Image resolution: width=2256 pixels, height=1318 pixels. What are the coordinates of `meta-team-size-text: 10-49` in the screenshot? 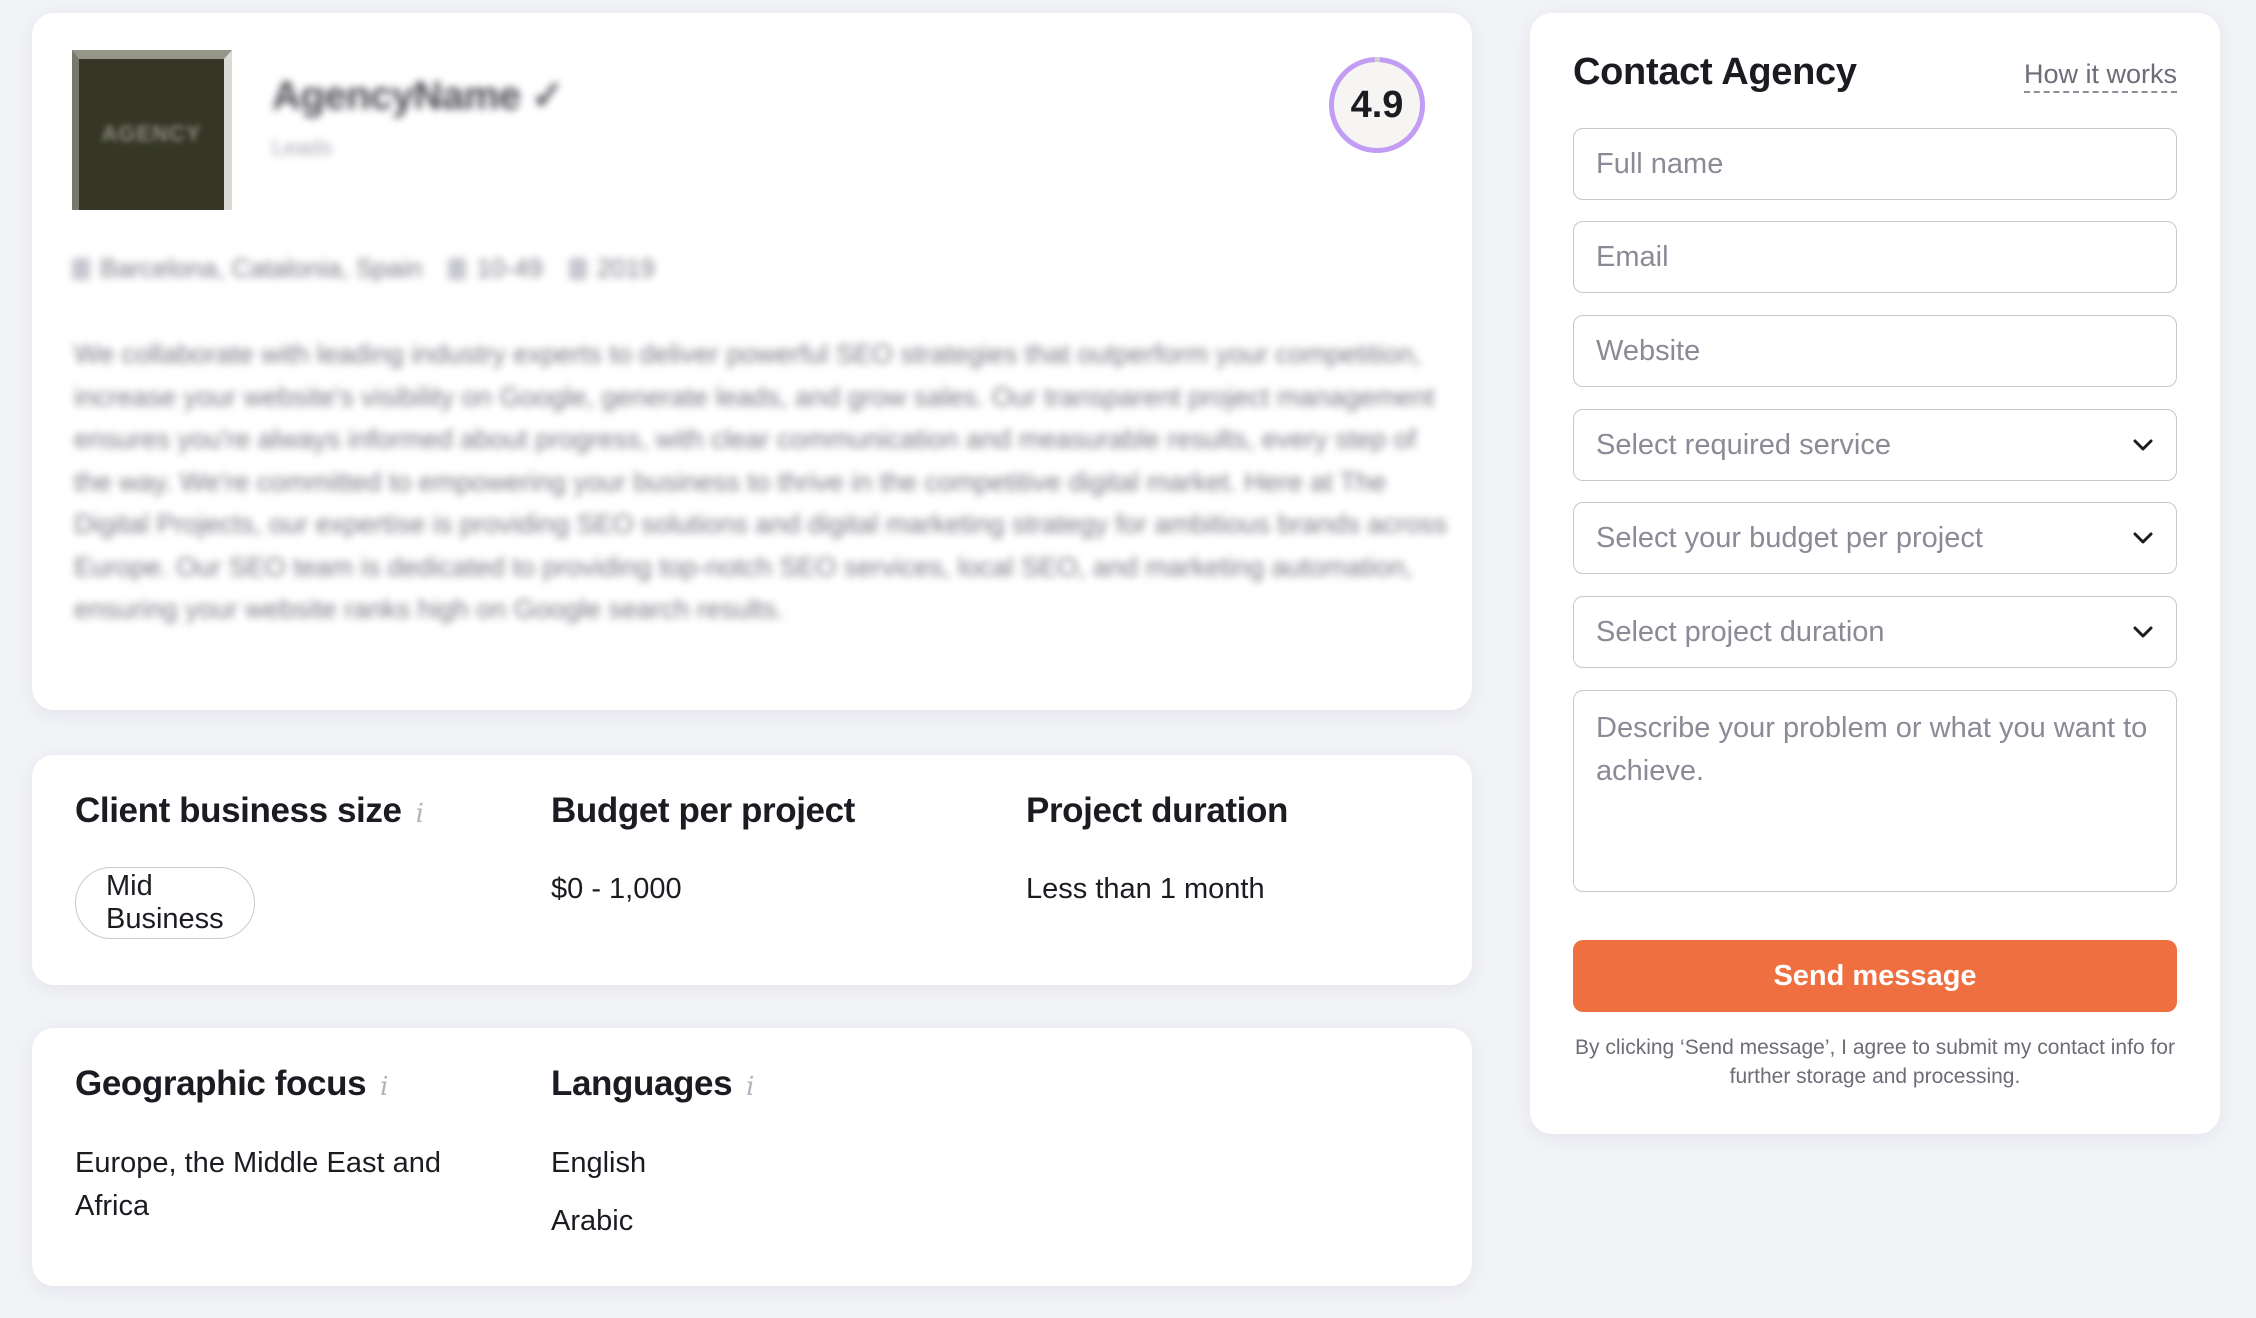 It's located at (509, 268).